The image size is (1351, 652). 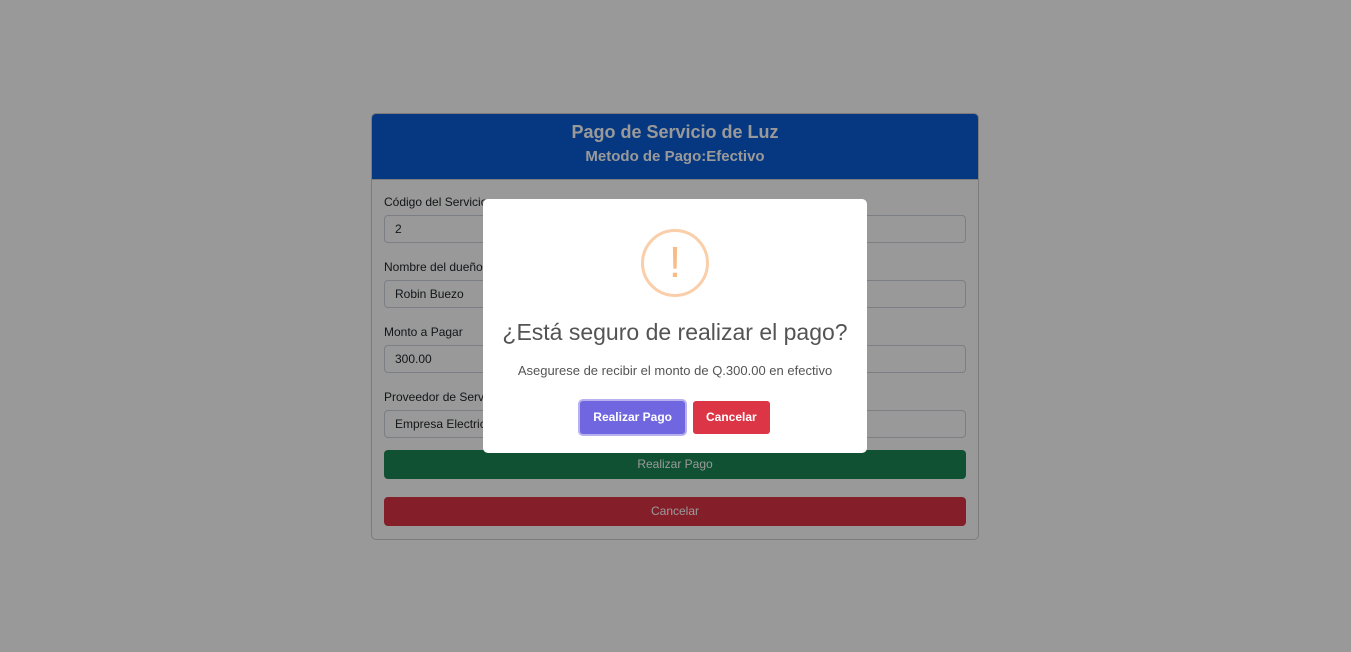 I want to click on dialog-title: ¿Está seguro de realizar el pago?, so click(x=675, y=332).